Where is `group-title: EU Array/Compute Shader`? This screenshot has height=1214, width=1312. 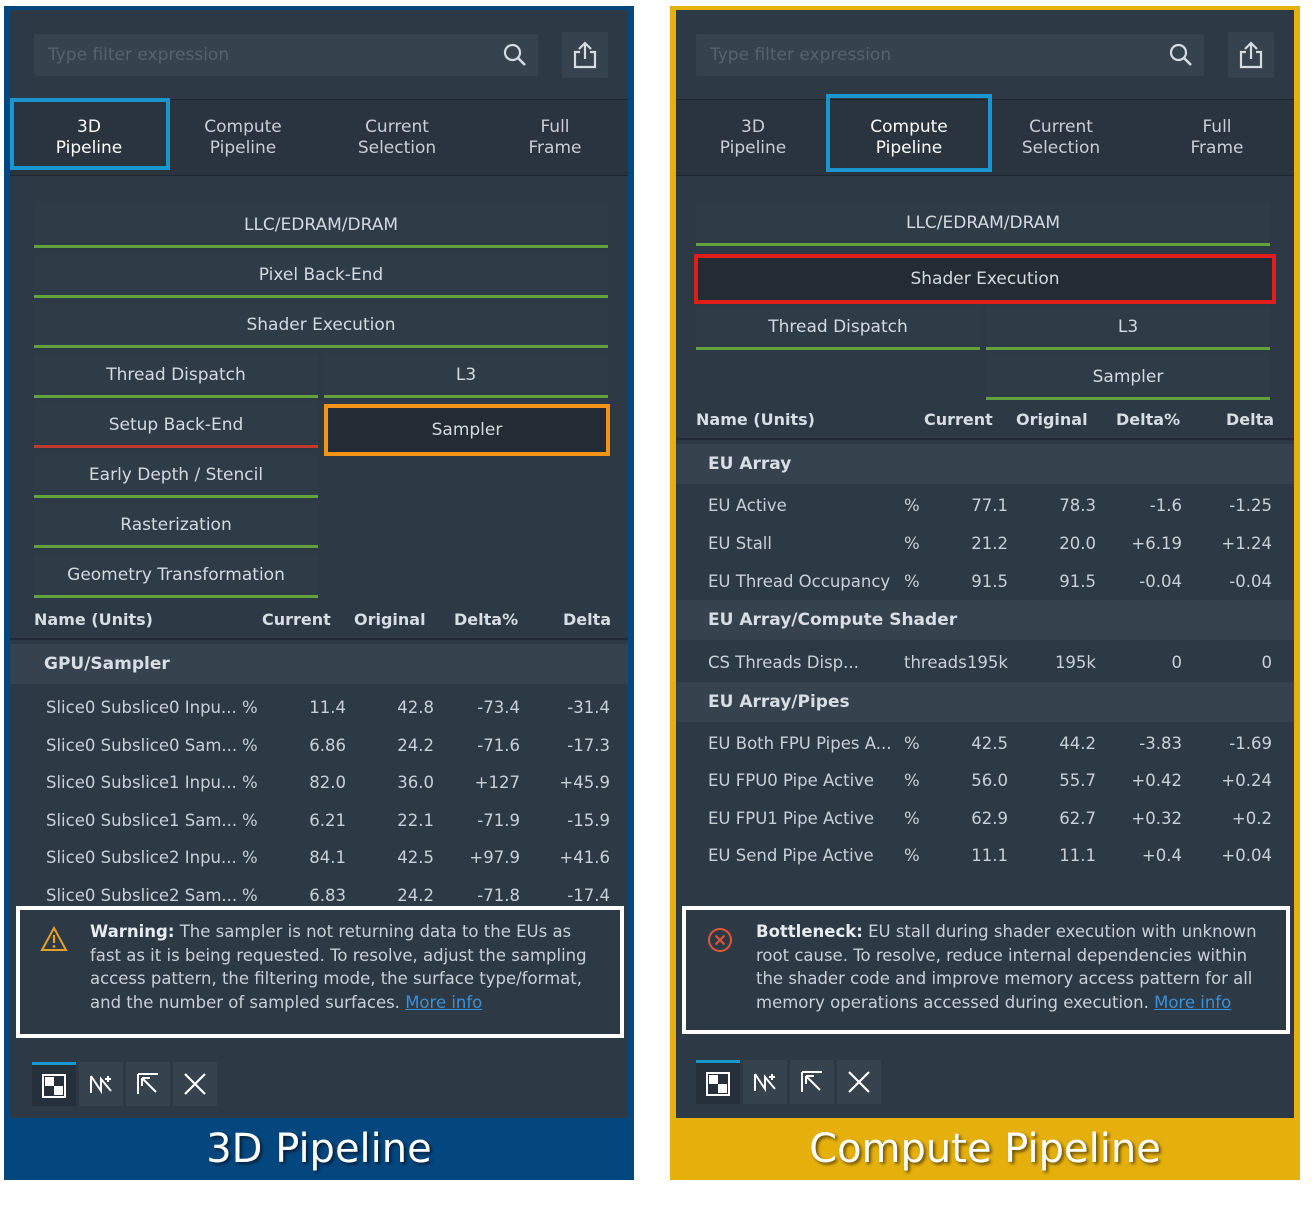
group-title: EU Array/Compute Shader is located at coordinates (833, 620).